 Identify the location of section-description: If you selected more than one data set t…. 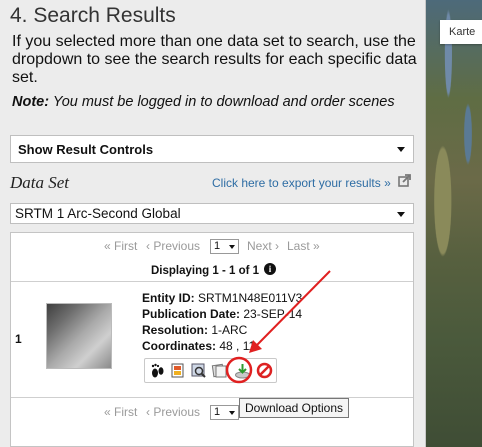
(214, 59).